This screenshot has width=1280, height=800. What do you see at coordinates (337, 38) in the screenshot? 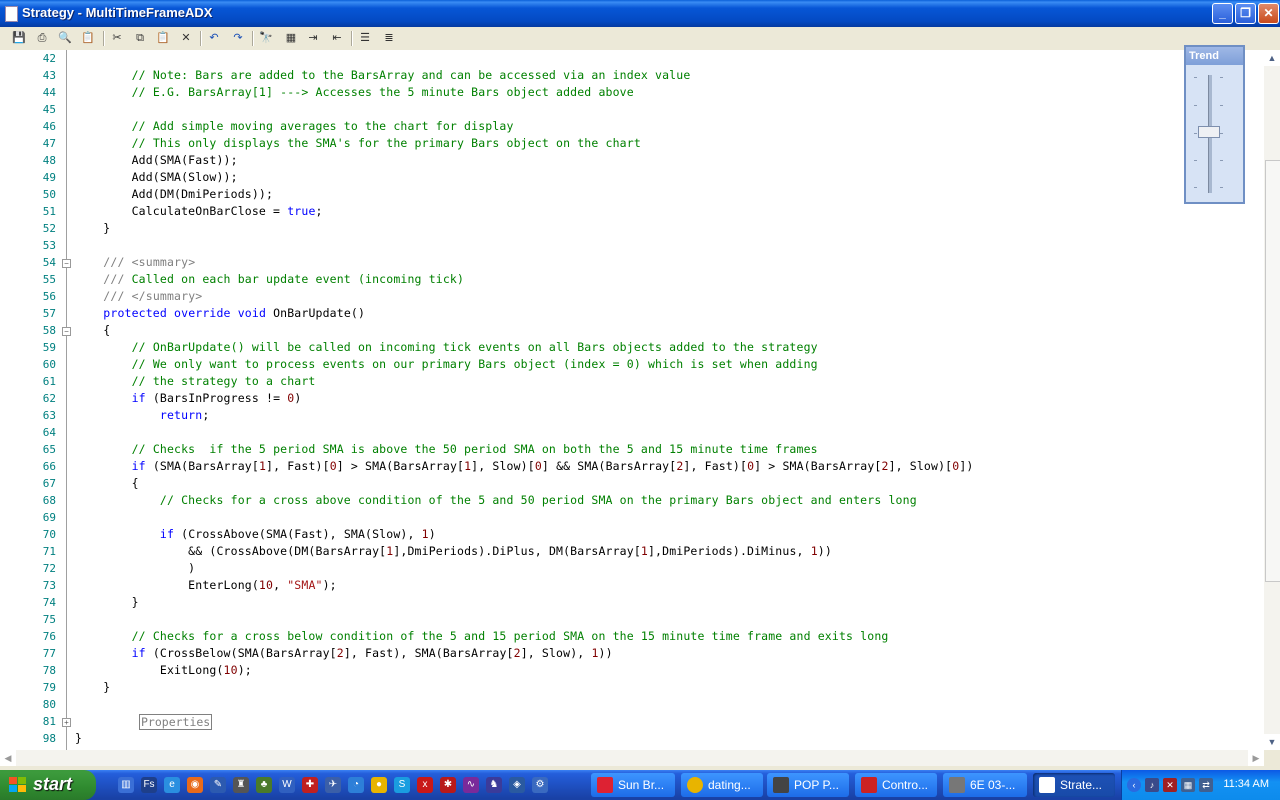
I see `outdent-icon: ⇤` at bounding box center [337, 38].